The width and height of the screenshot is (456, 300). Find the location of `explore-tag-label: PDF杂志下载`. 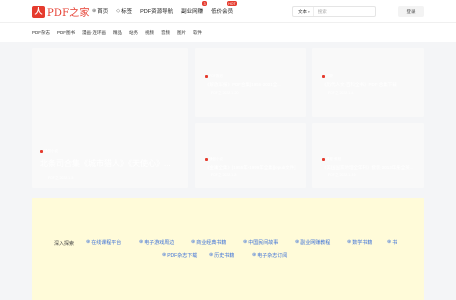

explore-tag-label: PDF杂志下载 is located at coordinates (182, 255).